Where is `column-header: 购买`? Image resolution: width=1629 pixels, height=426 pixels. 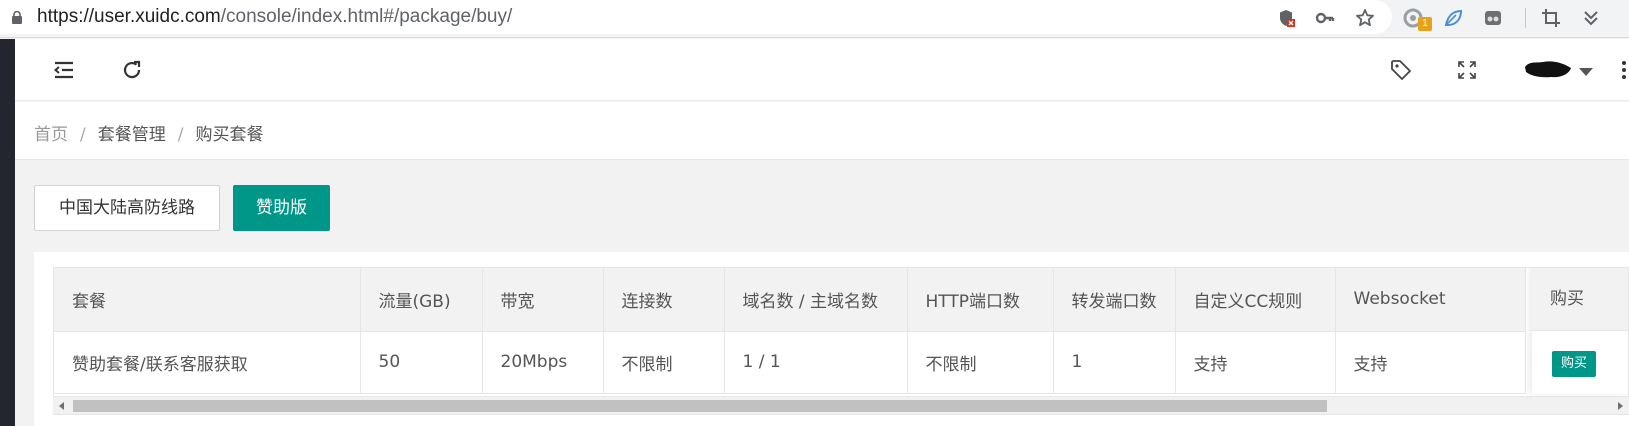 column-header: 购买 is located at coordinates (1580, 299).